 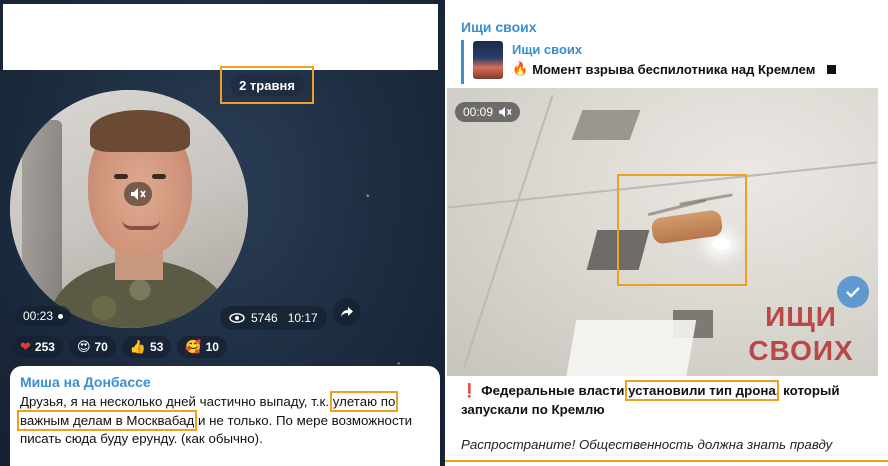 What do you see at coordinates (83, 346) in the screenshot?
I see `heart-eyes-icon: 😍` at bounding box center [83, 346].